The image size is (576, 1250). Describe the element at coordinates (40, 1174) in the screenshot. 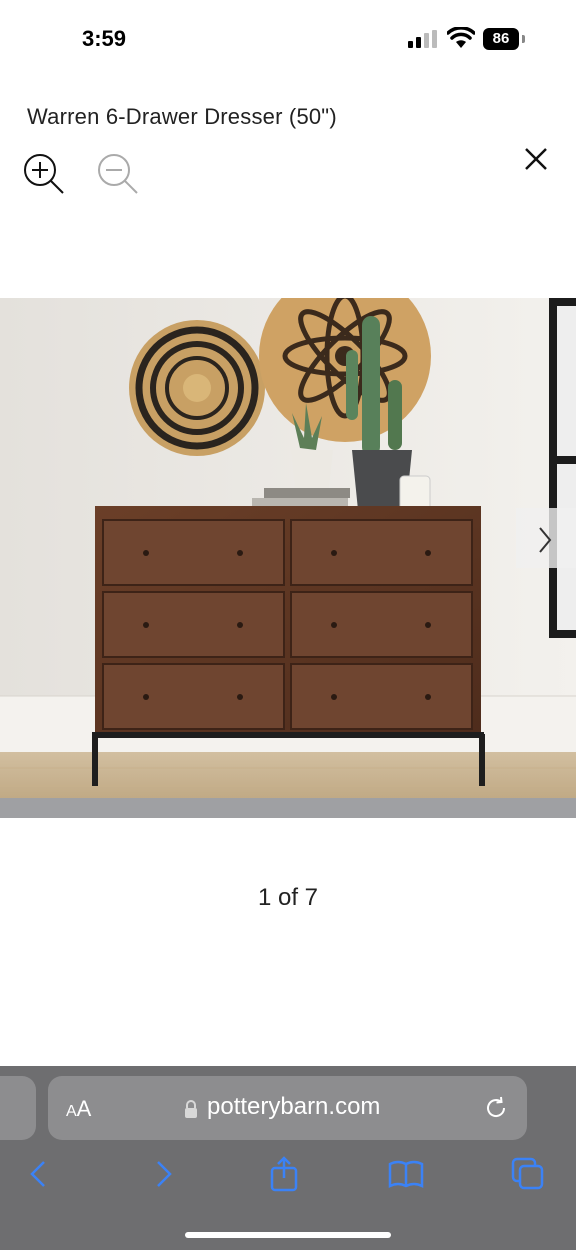

I see `back-icon` at that location.